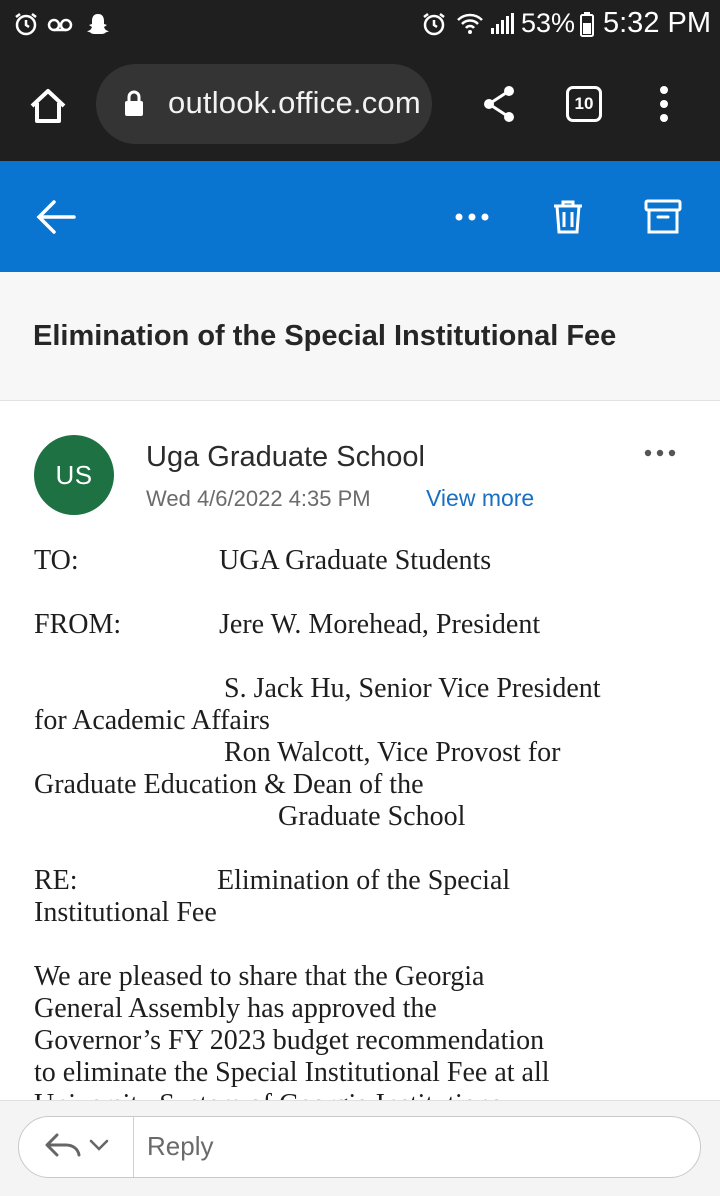 This screenshot has height=1196, width=720. What do you see at coordinates (470, 24) in the screenshot?
I see `wifi-icon` at bounding box center [470, 24].